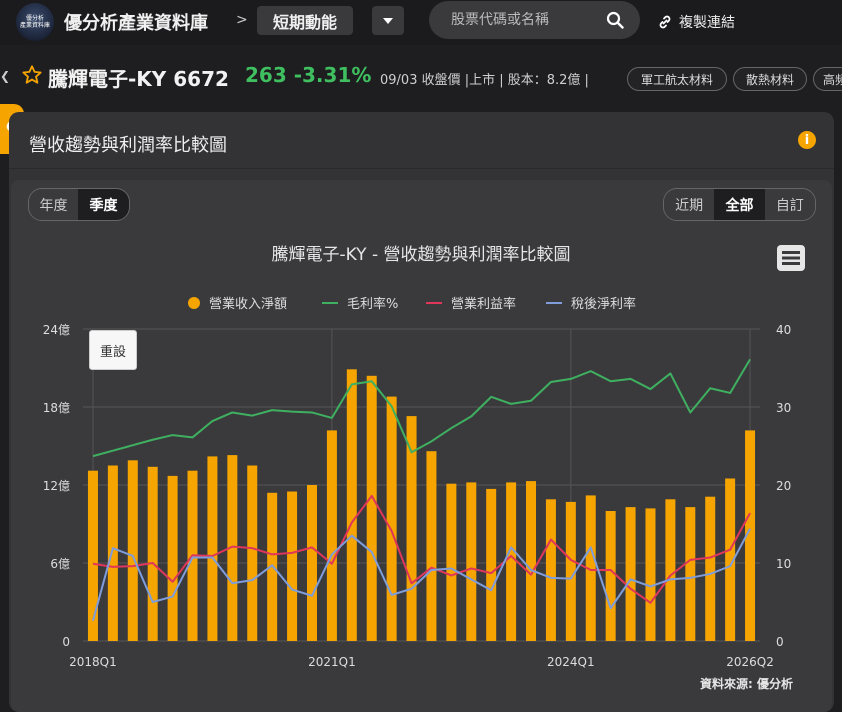  I want to click on x-tick-label: 2018Q1, so click(93, 662).